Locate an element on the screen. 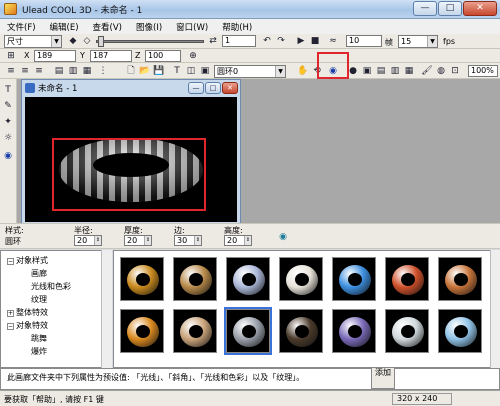  tree-item: 光线和色彩 is located at coordinates (51, 286).